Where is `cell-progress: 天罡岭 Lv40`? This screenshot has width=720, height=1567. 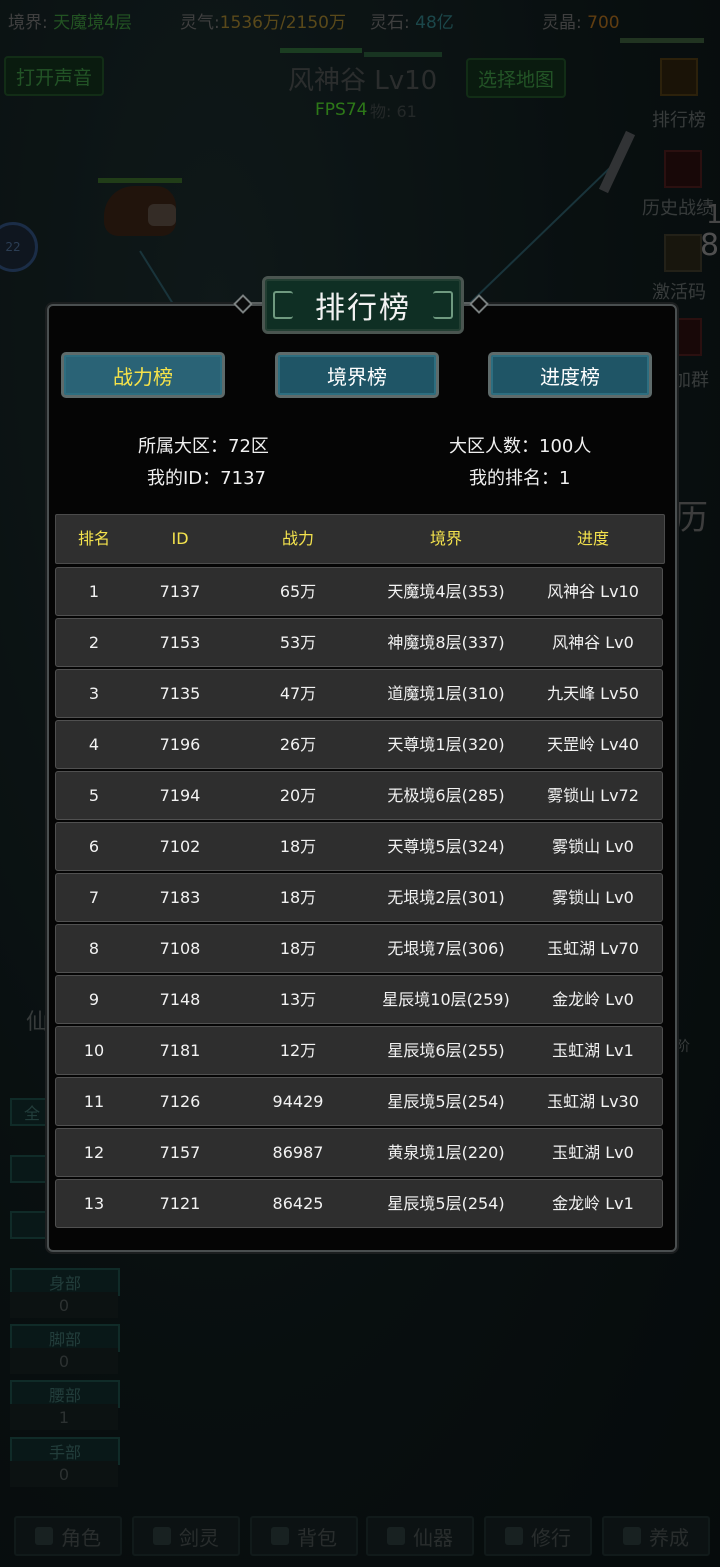 cell-progress: 天罡岭 Lv40 is located at coordinates (593, 744).